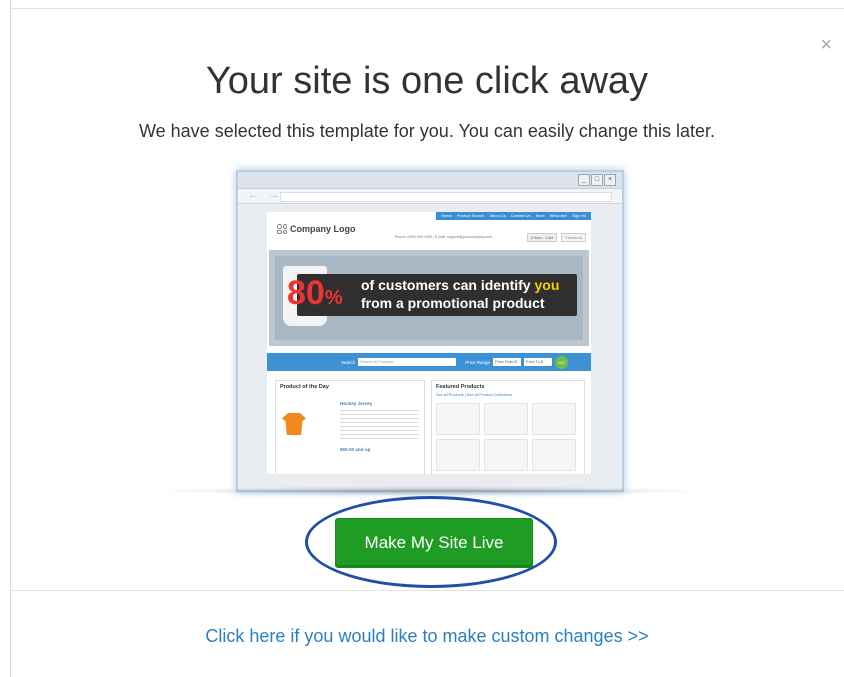 This screenshot has height=677, width=844. Describe the element at coordinates (446, 197) in the screenshot. I see `preview-url-field` at that location.